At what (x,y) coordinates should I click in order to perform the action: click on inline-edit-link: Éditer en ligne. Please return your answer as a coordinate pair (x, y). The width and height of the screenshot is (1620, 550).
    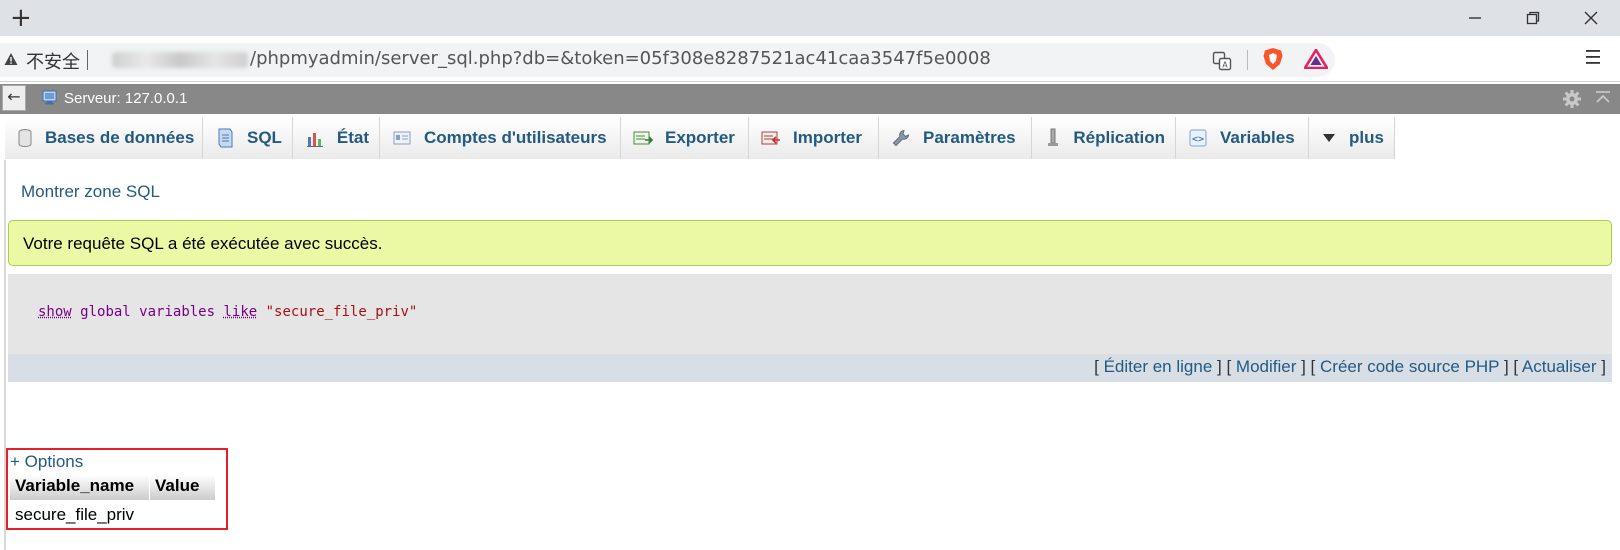
    Looking at the image, I should click on (1158, 366).